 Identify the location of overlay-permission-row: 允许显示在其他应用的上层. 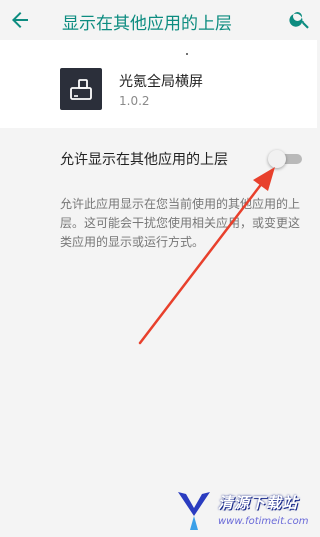
(158, 156).